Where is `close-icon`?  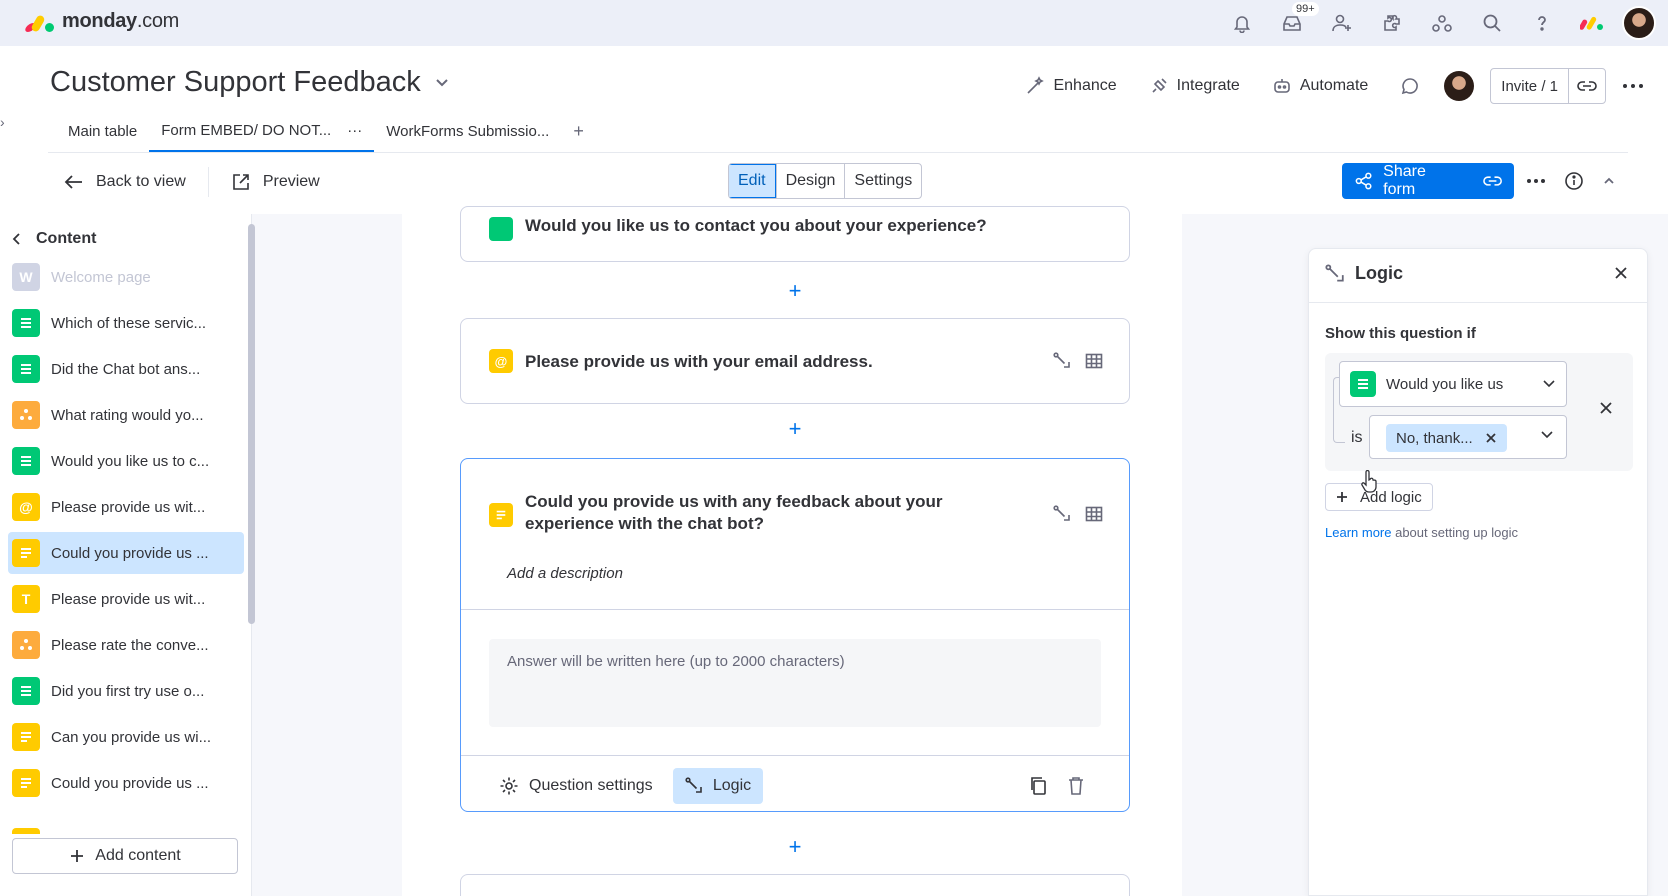
close-icon is located at coordinates (1621, 273).